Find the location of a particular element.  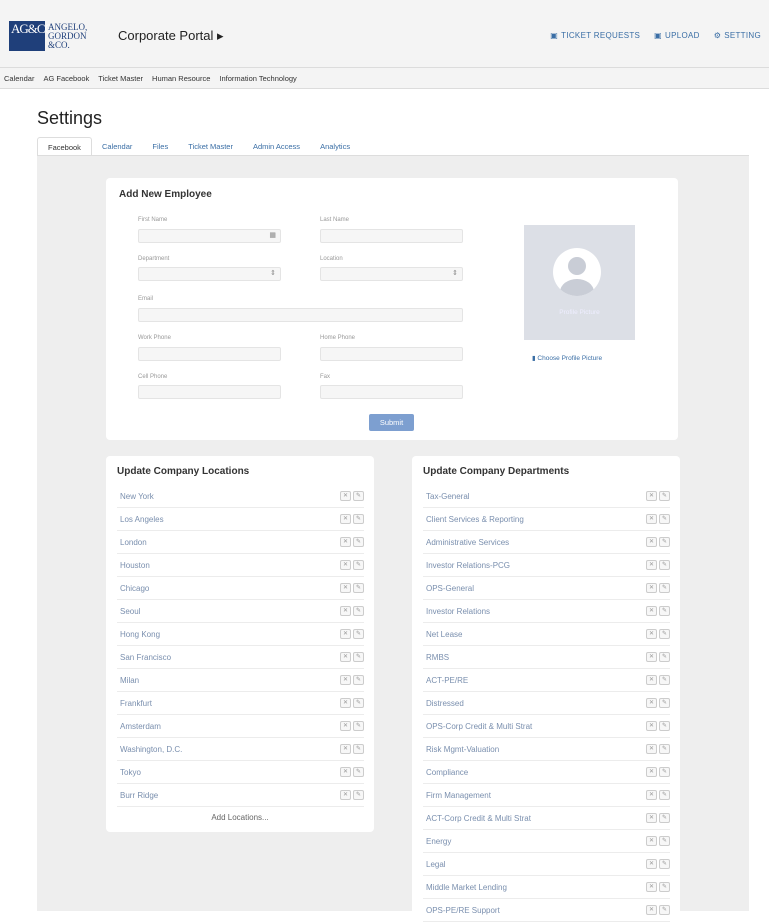

tab-files: Files is located at coordinates (160, 146).